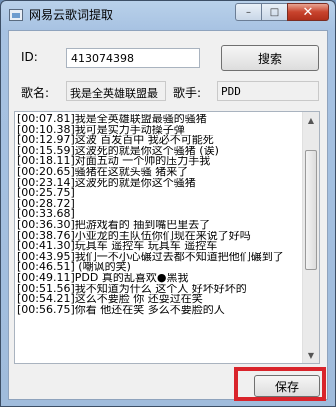 The image size is (336, 407). Describe the element at coordinates (132, 289) in the screenshot. I see `lyric-line: [00:51.56]我不知道为什么 这个人 好坏好坏的` at that location.